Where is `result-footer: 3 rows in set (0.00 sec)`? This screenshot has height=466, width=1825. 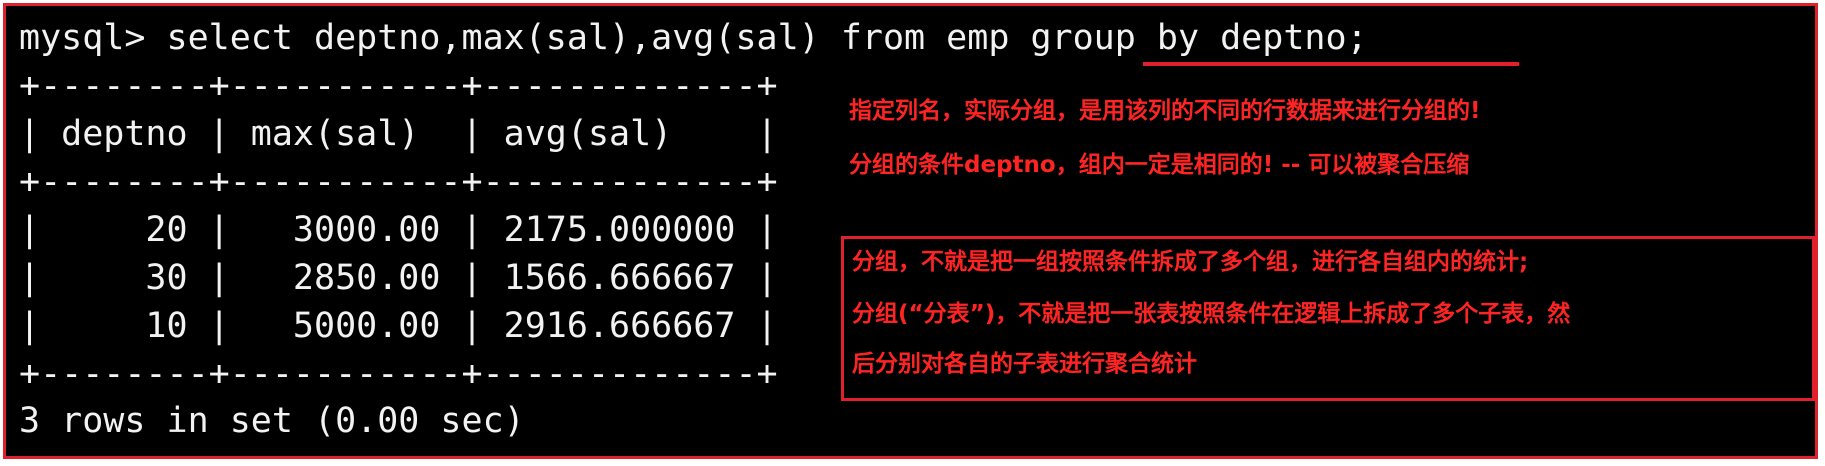
result-footer: 3 rows in set (0.00 sec) is located at coordinates (272, 421).